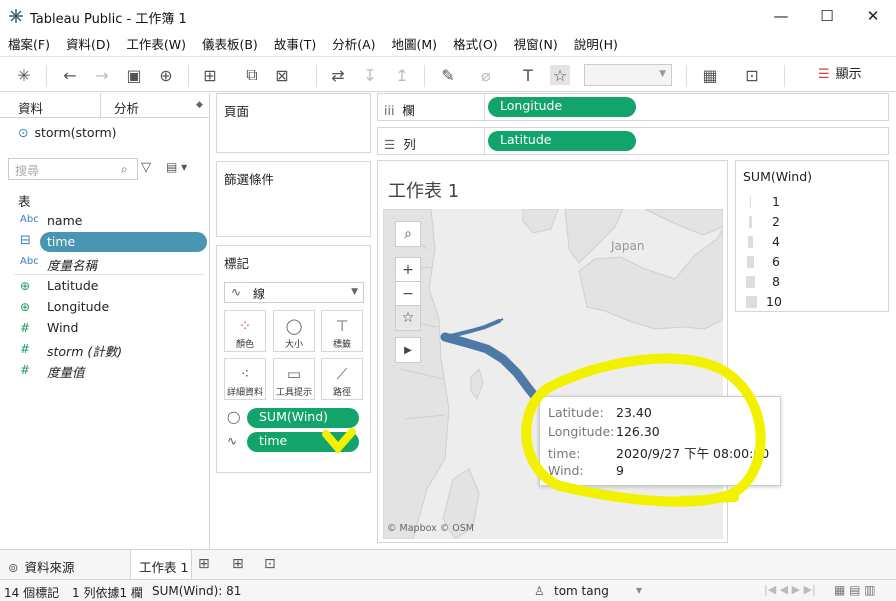  What do you see at coordinates (67, 132) in the screenshot?
I see `datasource: ⊙ storm(storm)` at bounding box center [67, 132].